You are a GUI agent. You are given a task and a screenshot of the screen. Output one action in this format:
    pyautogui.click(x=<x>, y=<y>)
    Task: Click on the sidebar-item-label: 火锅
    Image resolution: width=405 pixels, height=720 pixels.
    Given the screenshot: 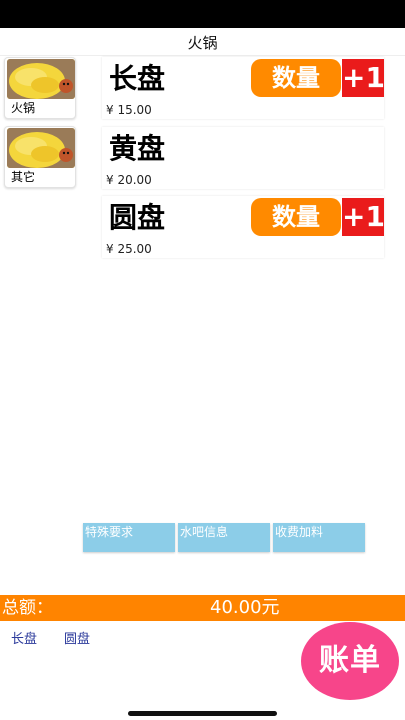 What is the action you would take?
    pyautogui.click(x=23, y=108)
    